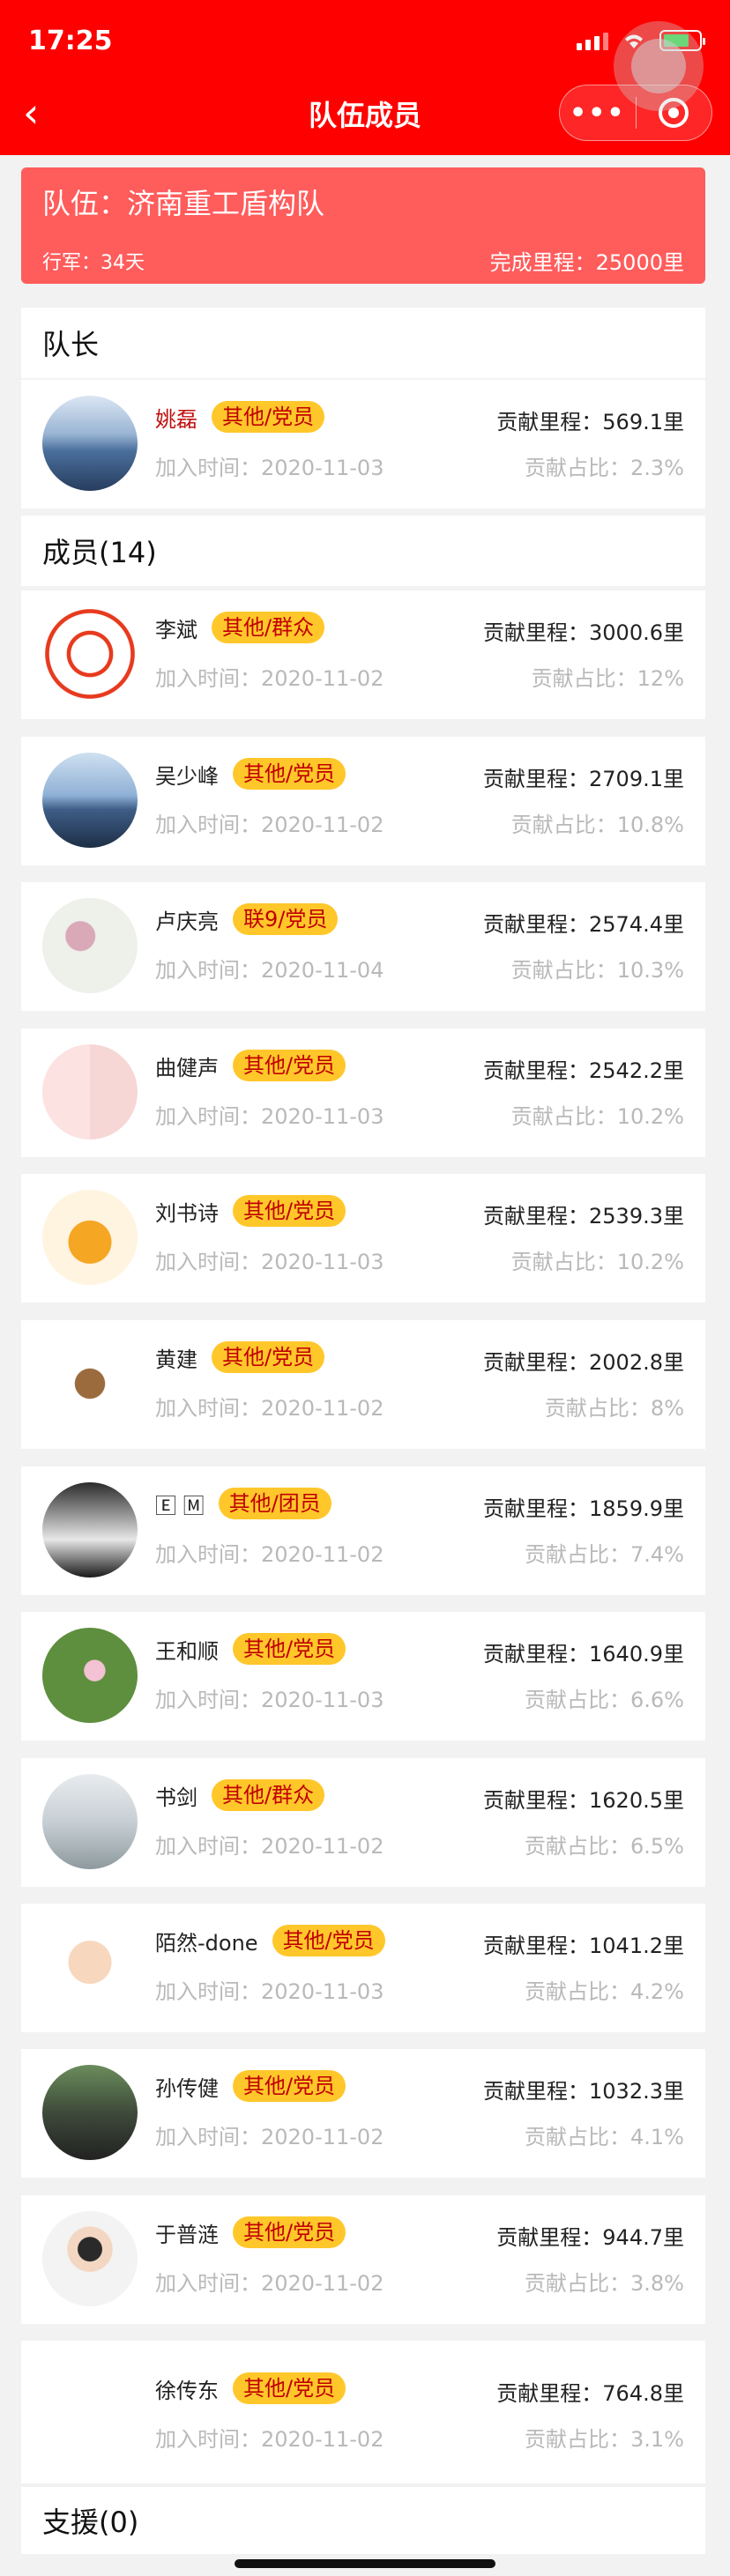  What do you see at coordinates (604, 2137) in the screenshot?
I see `member-ratio: 贡献占比：4.1%` at bounding box center [604, 2137].